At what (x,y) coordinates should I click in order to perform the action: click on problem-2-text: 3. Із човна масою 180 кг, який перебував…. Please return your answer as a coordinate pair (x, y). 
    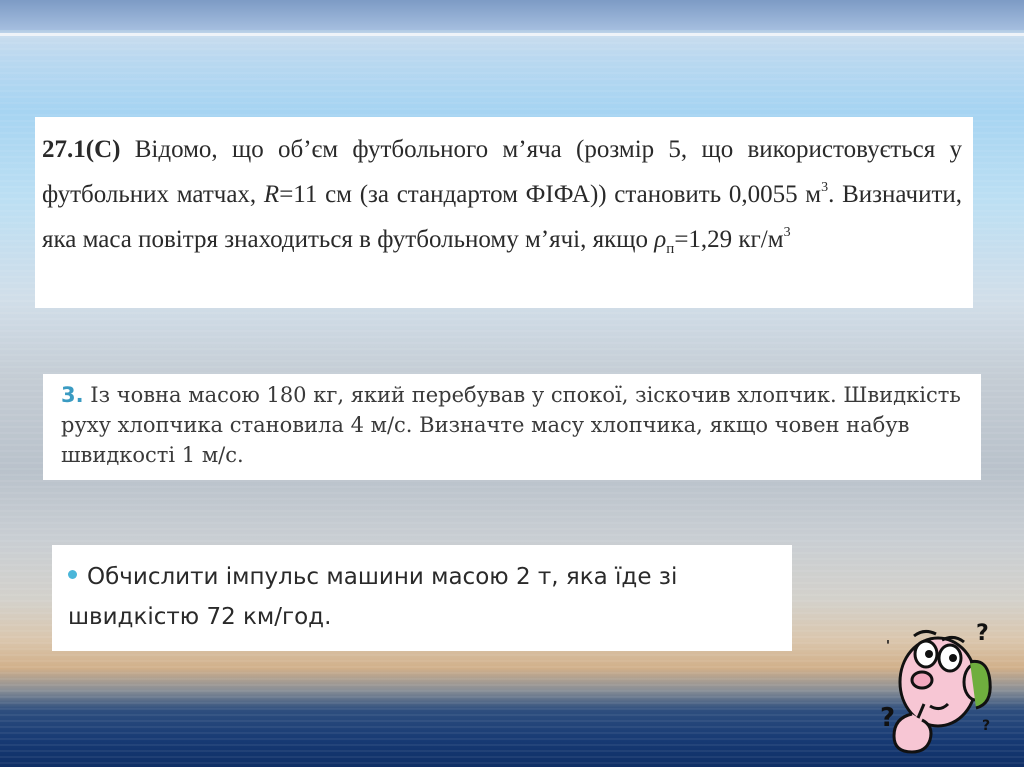
    Looking at the image, I should click on (511, 425).